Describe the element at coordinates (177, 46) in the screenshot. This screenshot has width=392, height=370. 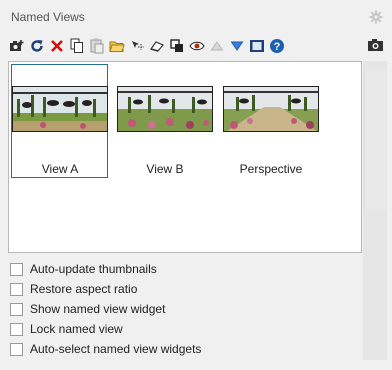
I see `layers-icon` at that location.